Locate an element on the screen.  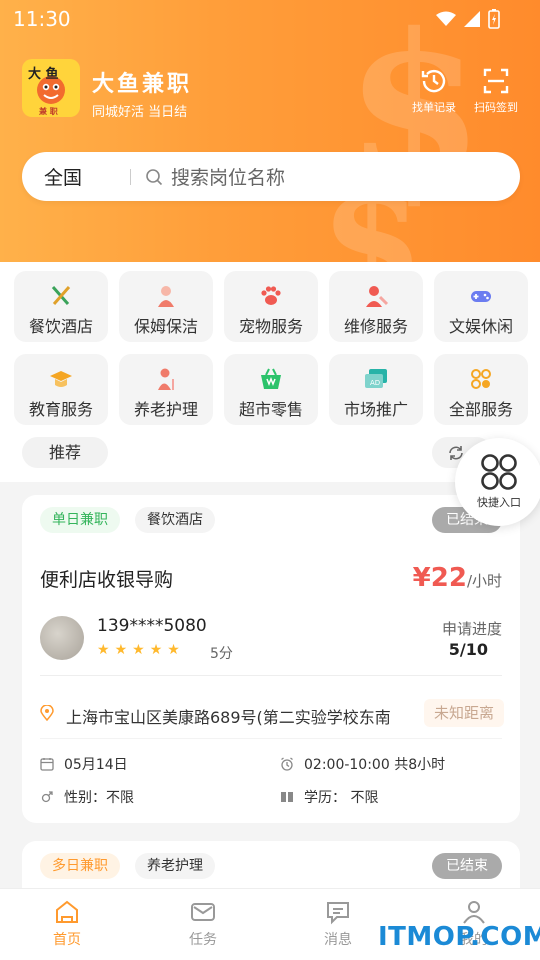
search-bar: 全国 搜索岗位名称 is located at coordinates (271, 176).